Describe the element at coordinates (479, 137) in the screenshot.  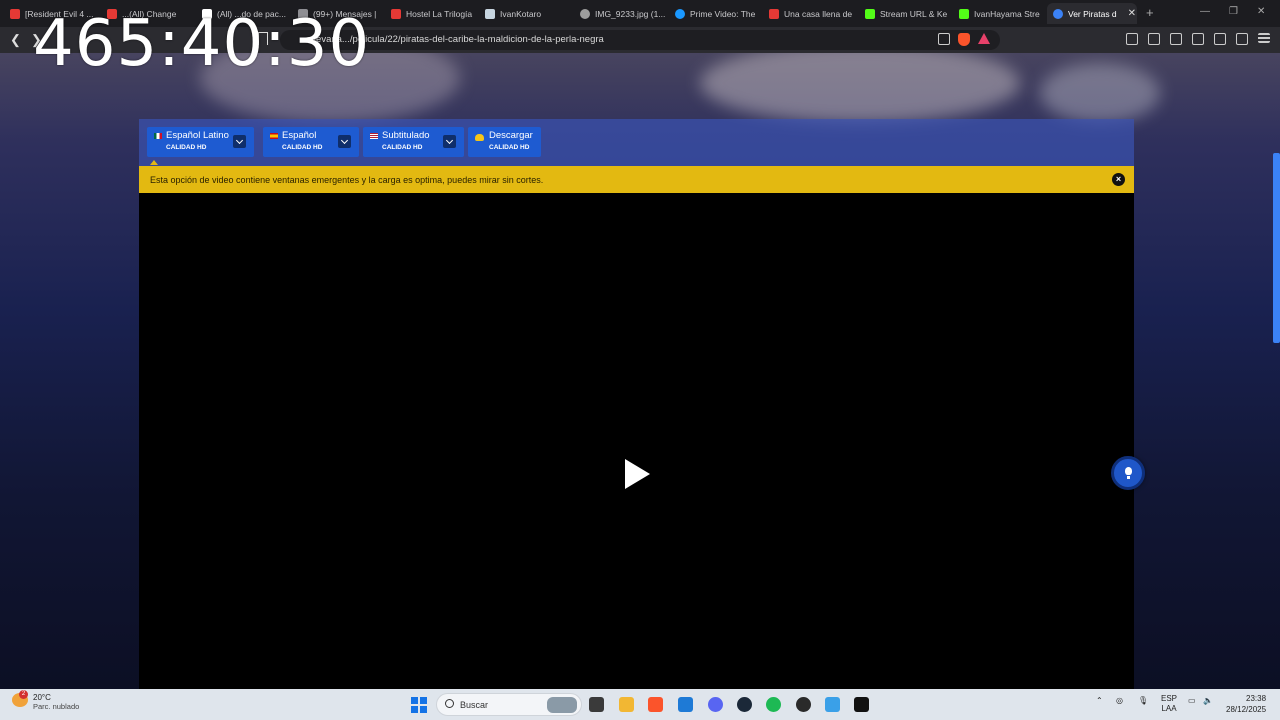
I see `cloud-download-icon` at that location.